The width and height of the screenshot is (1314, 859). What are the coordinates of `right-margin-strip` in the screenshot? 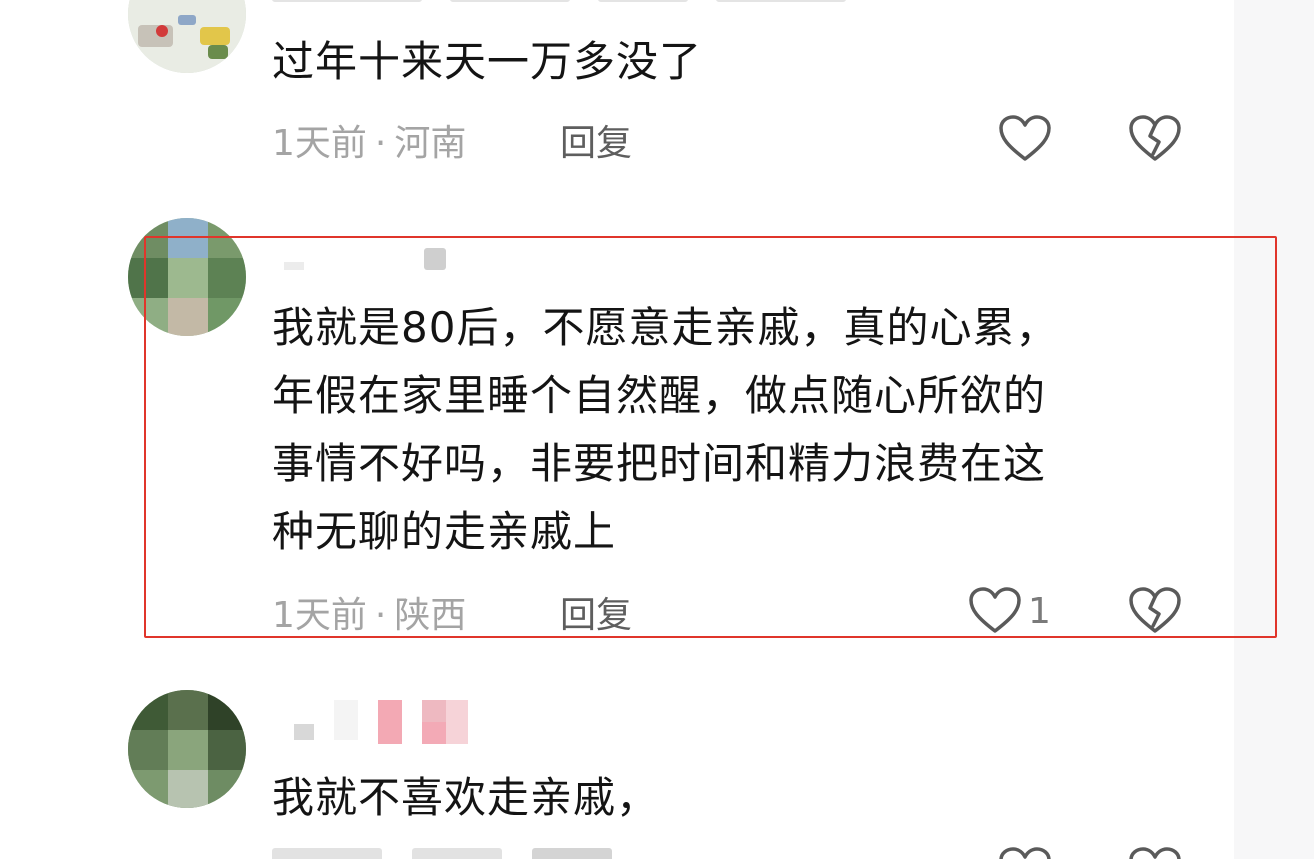 It's located at (1274, 429).